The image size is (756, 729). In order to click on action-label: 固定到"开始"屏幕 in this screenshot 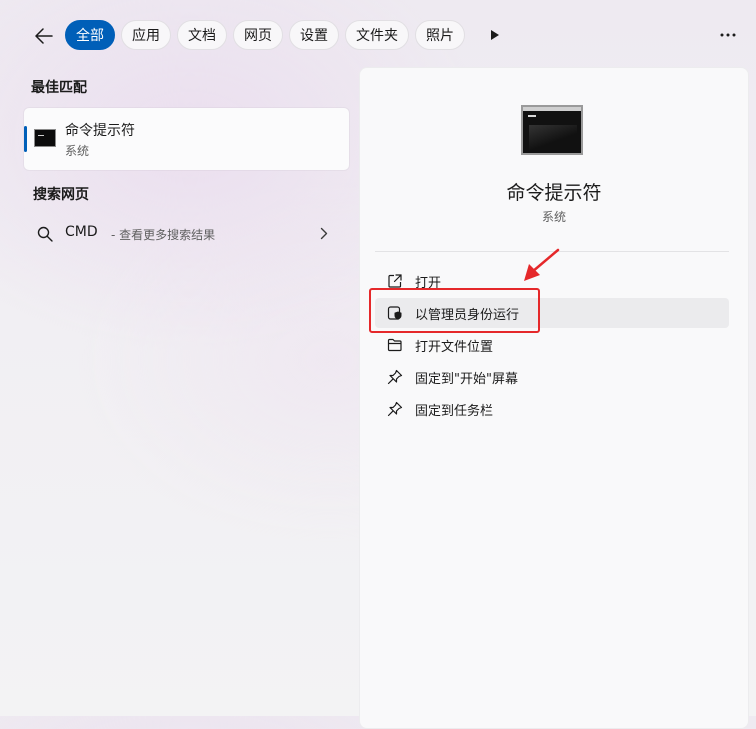, I will do `click(466, 379)`.